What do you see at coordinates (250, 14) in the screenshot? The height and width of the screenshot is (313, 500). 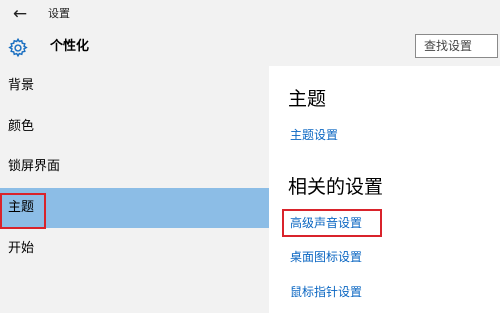 I see `title-bar` at bounding box center [250, 14].